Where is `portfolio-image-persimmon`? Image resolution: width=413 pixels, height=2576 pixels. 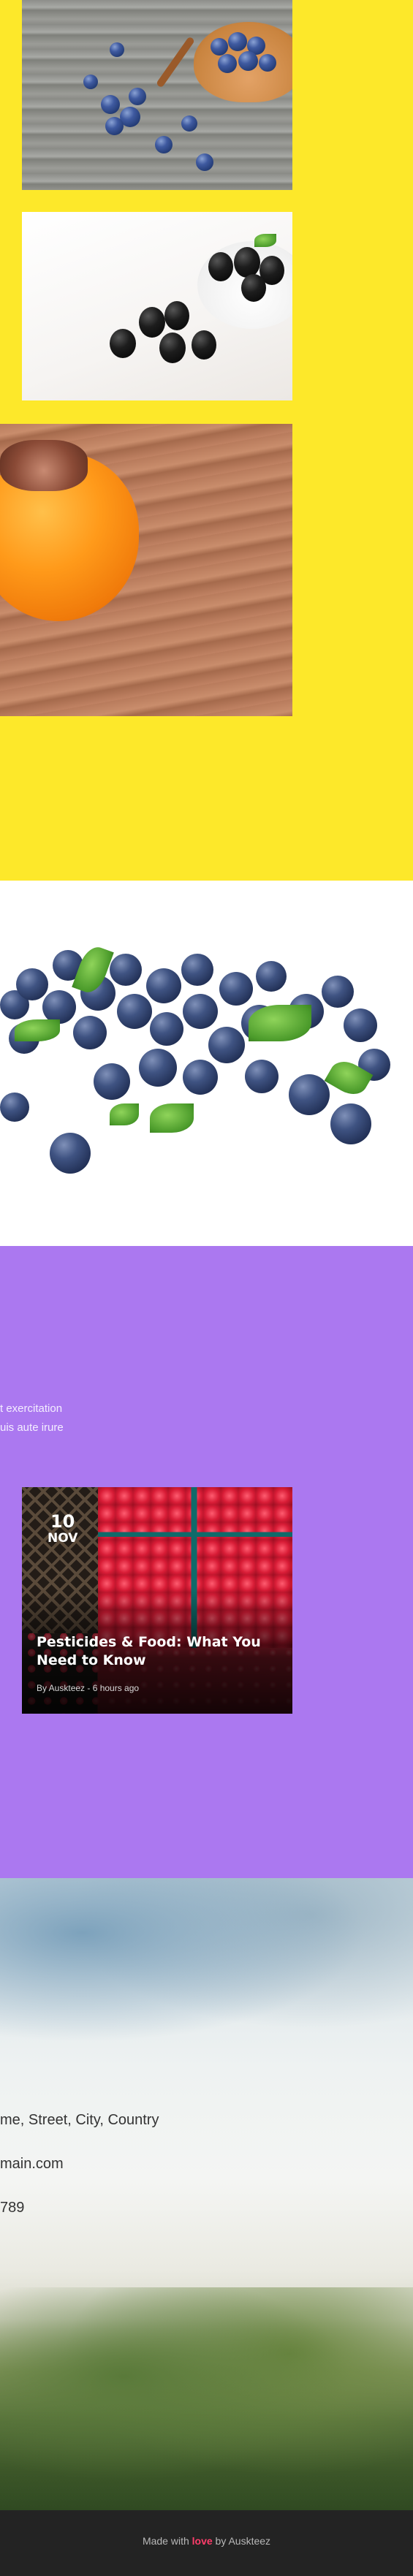 portfolio-image-persimmon is located at coordinates (146, 570).